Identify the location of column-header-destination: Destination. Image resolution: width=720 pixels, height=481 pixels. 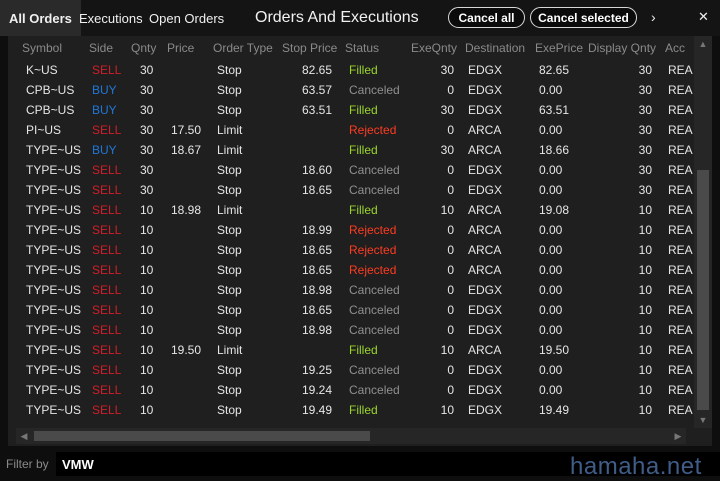
(495, 48).